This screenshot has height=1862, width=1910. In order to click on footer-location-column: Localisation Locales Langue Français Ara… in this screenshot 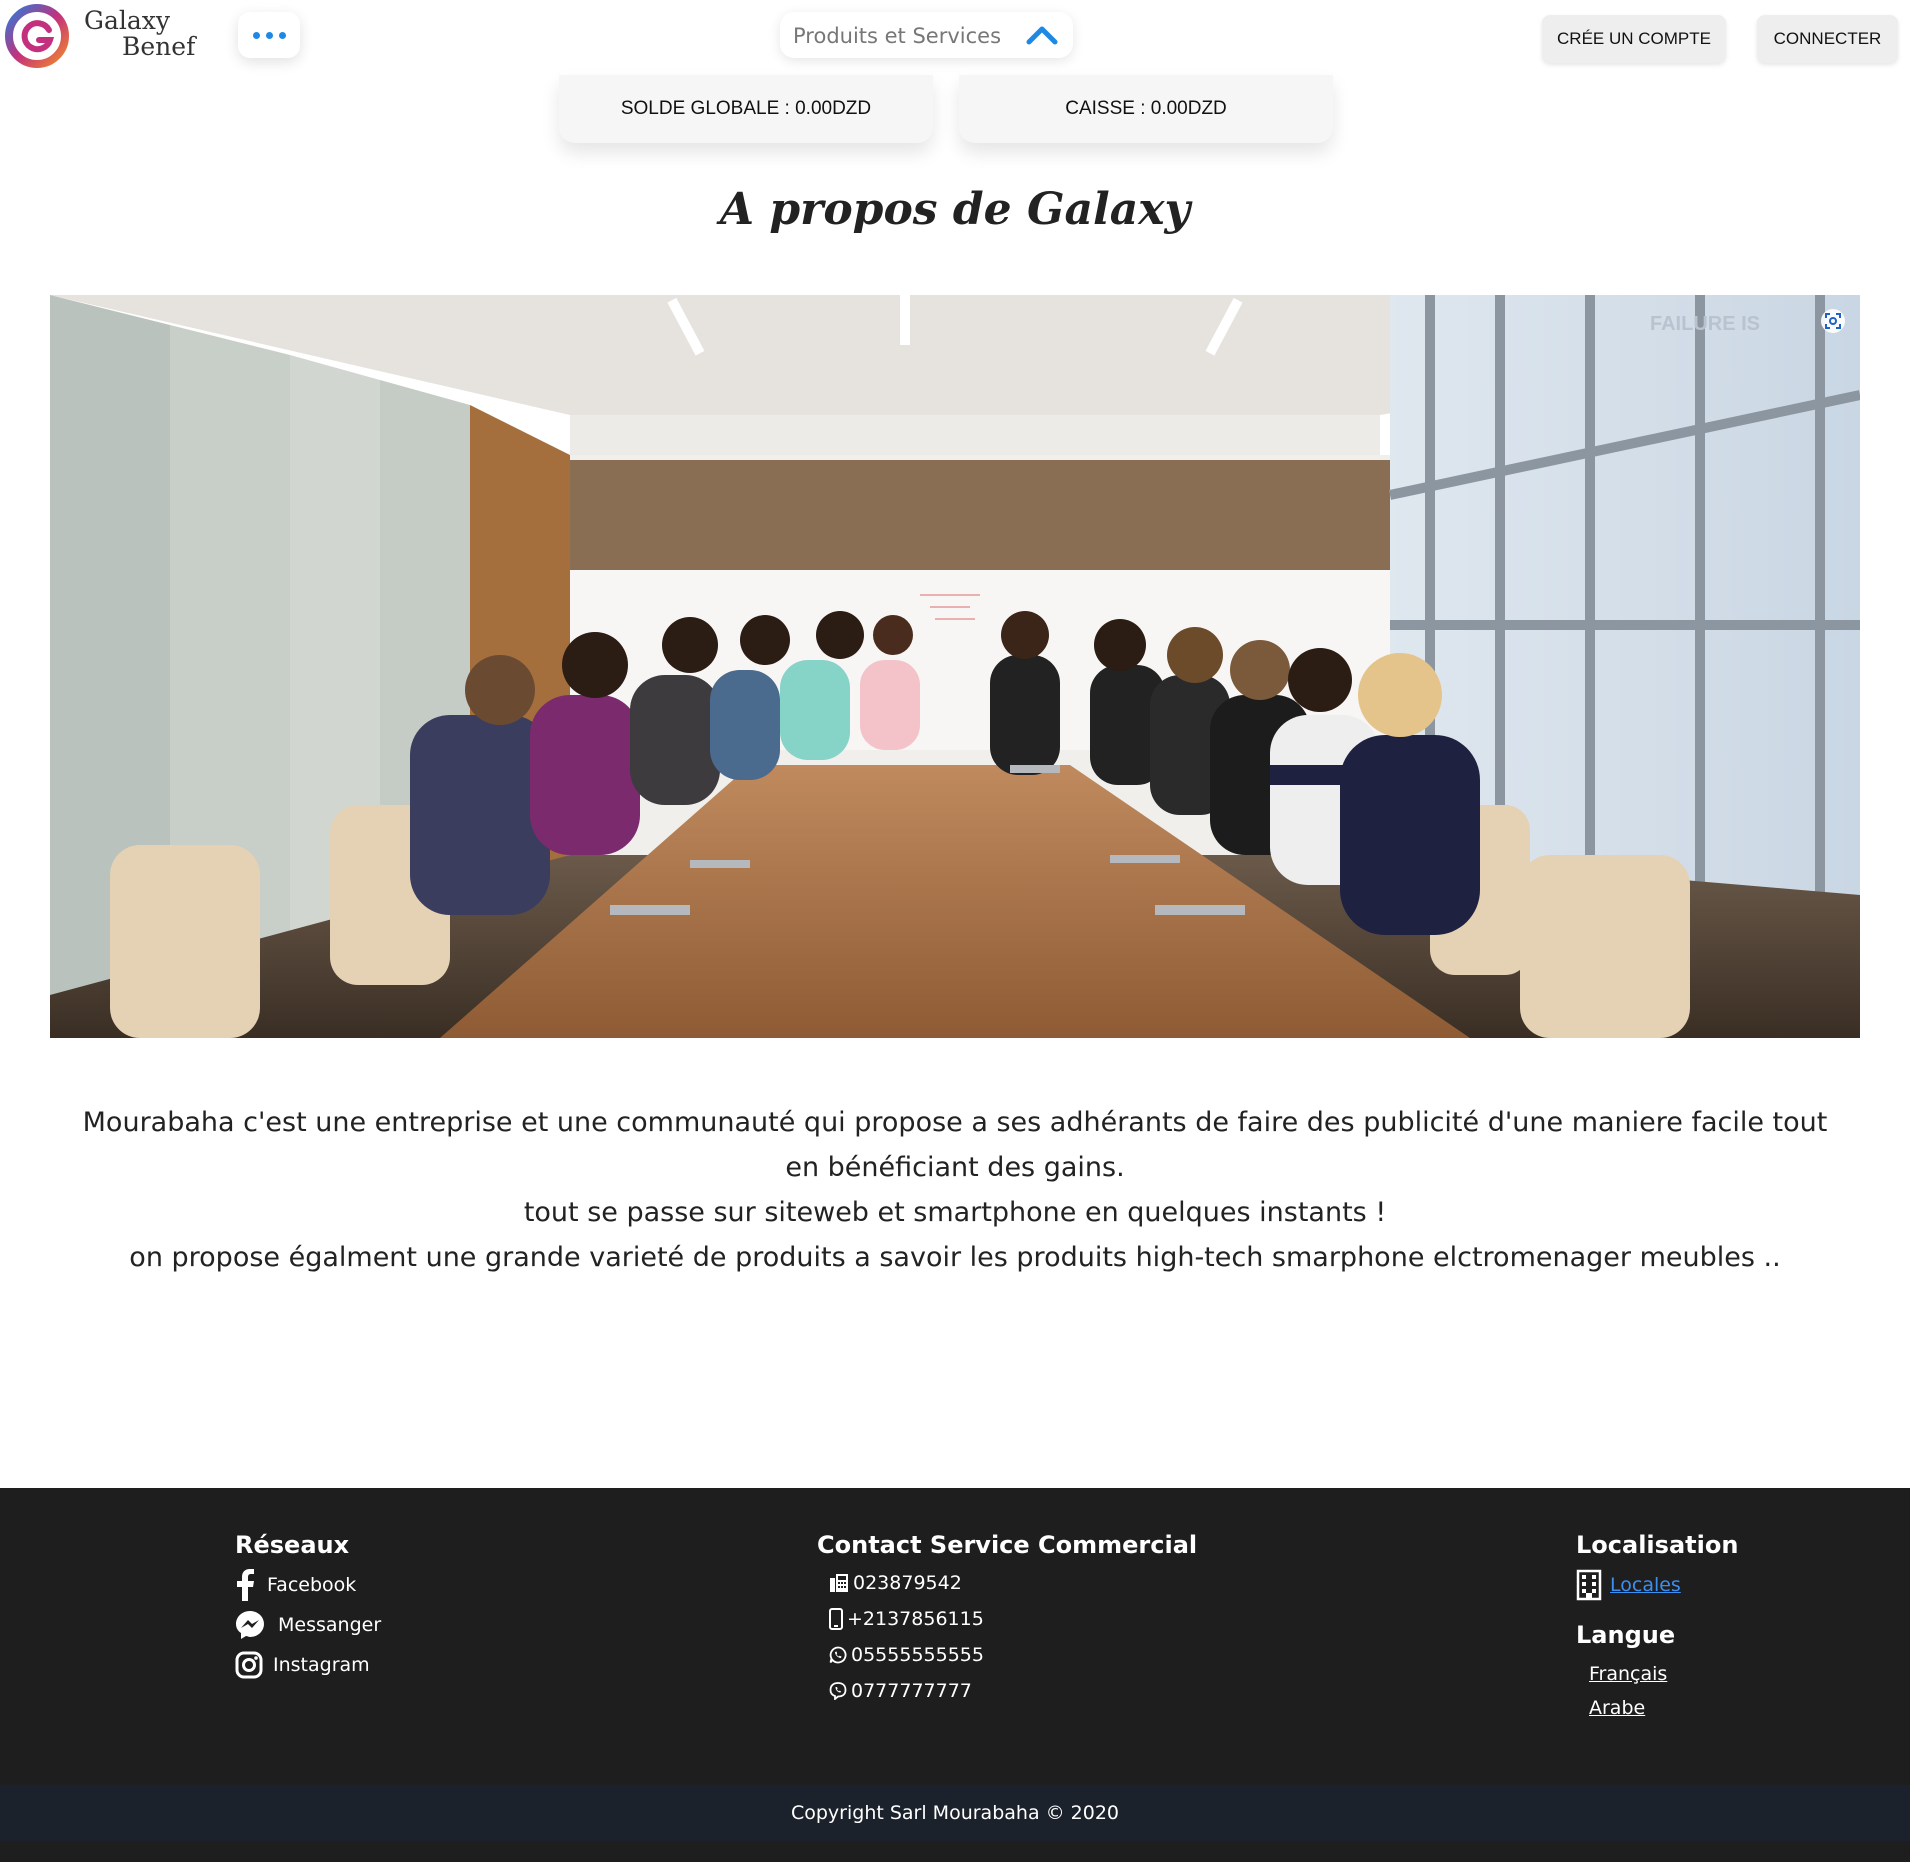, I will do `click(1657, 1625)`.